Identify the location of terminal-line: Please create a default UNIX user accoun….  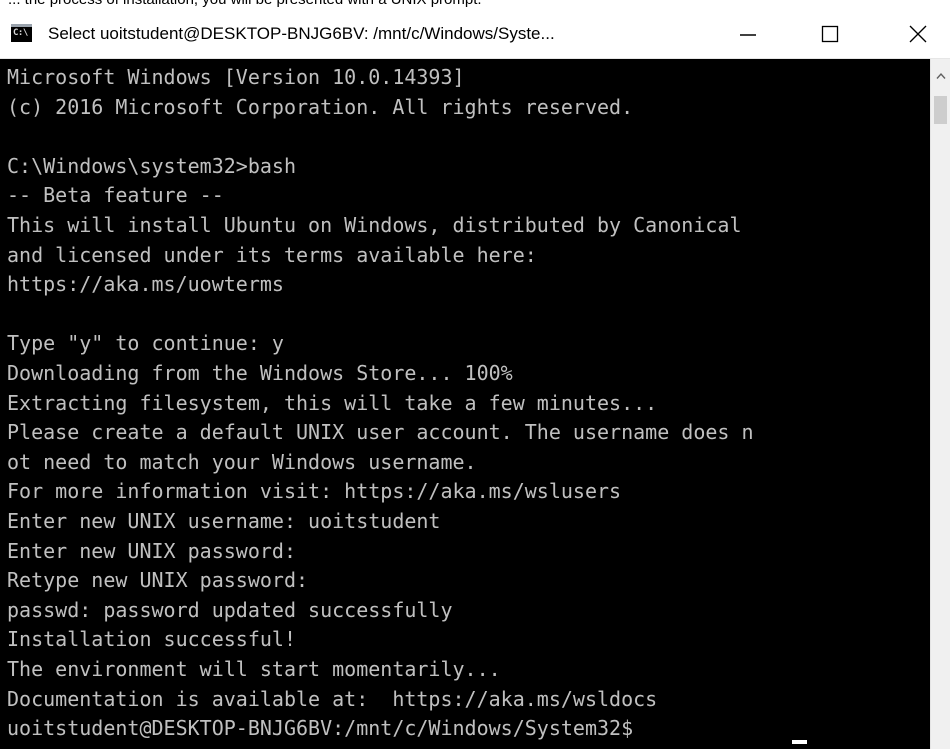
(380, 432).